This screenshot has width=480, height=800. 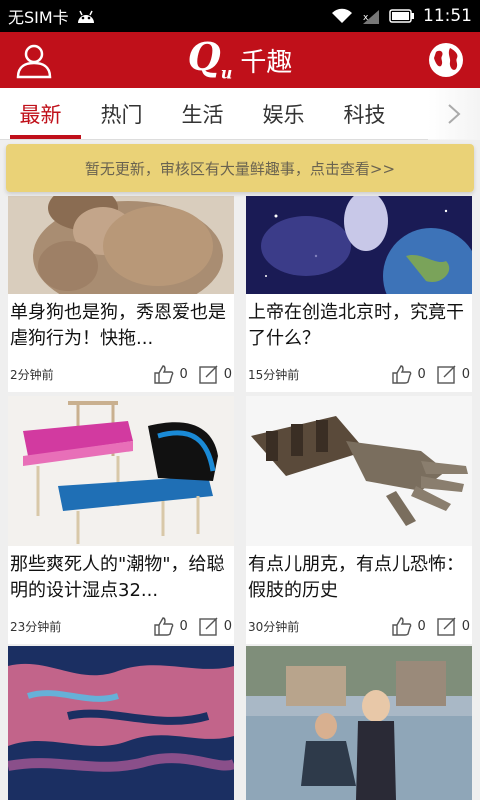 I want to click on wifi-icon, so click(x=342, y=16).